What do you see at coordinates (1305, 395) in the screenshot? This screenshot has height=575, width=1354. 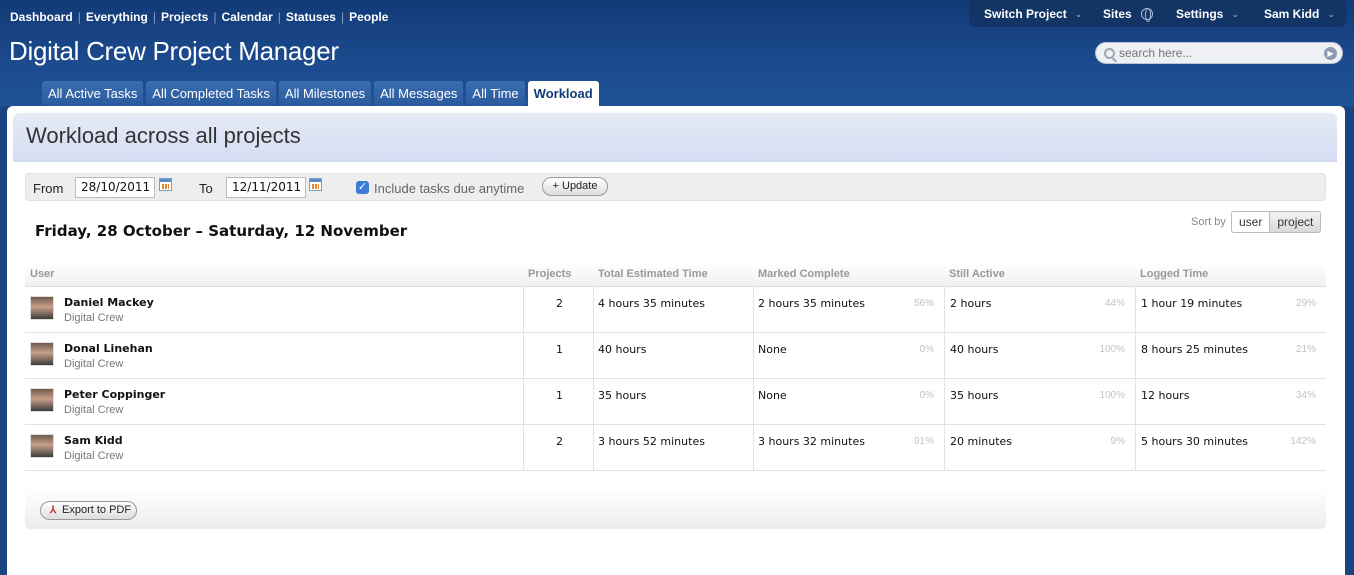 I see `percentage-cell: 34%` at bounding box center [1305, 395].